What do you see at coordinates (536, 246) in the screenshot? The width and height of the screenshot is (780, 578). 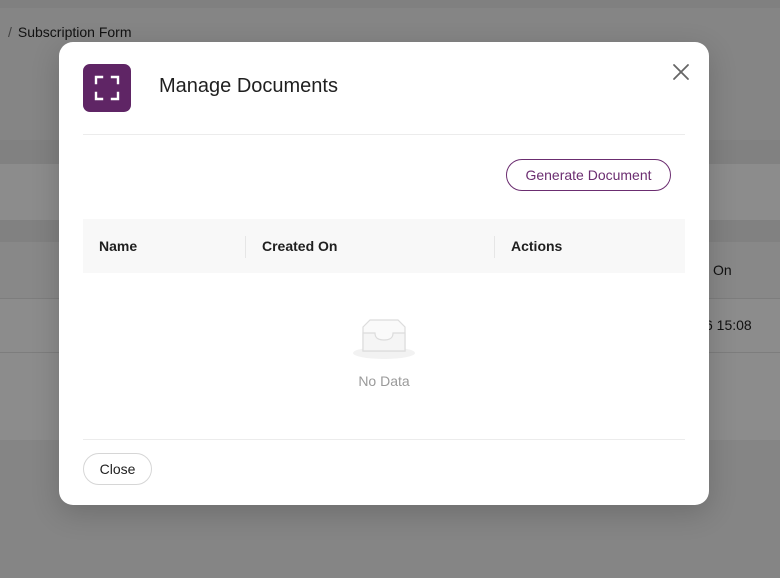 I see `column-header-actions: Actions` at bounding box center [536, 246].